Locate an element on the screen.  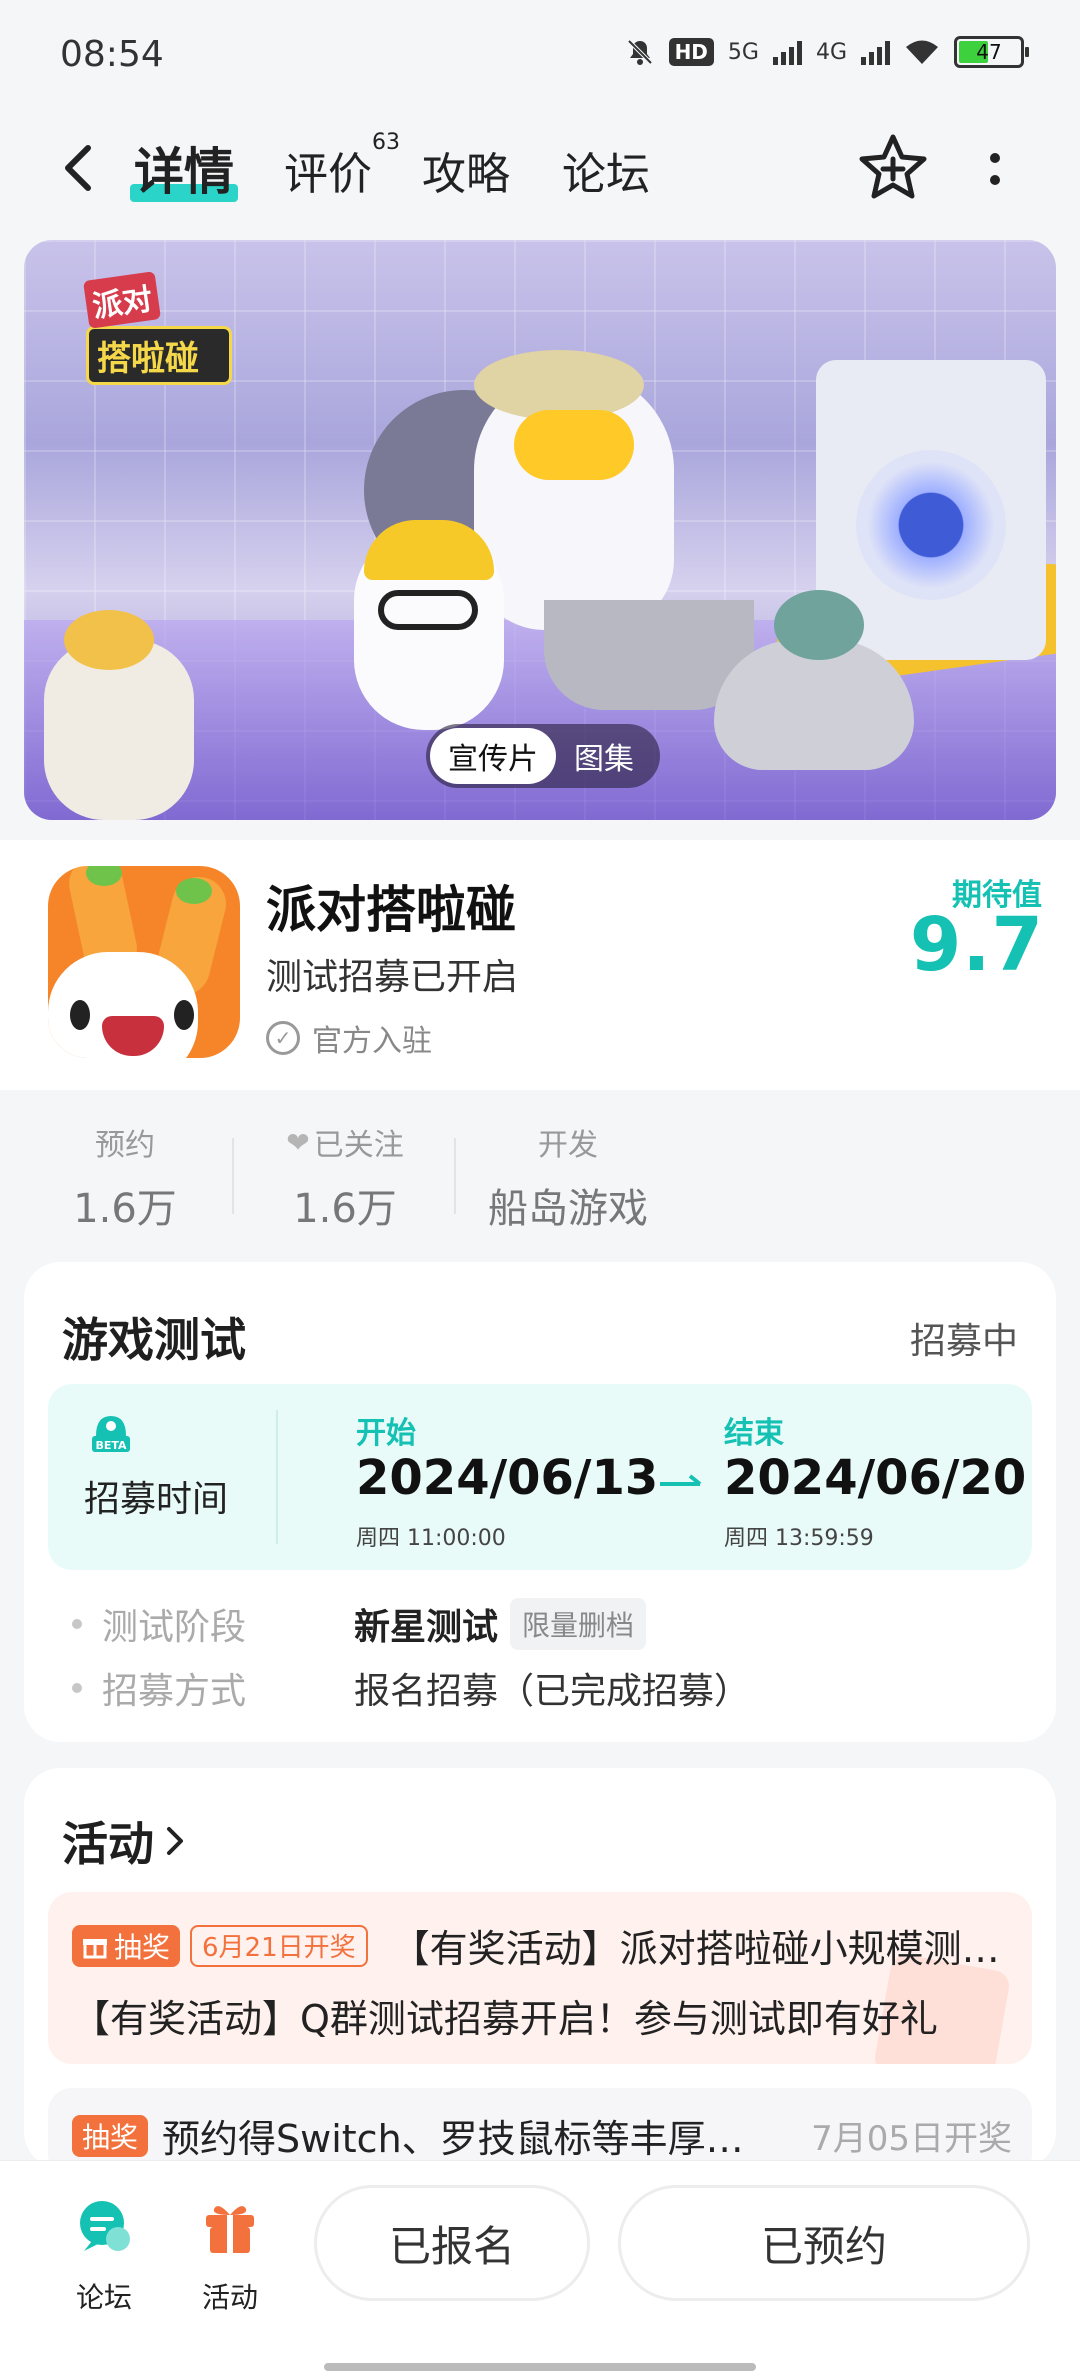
battery-icon: 47 is located at coordinates (991, 52).